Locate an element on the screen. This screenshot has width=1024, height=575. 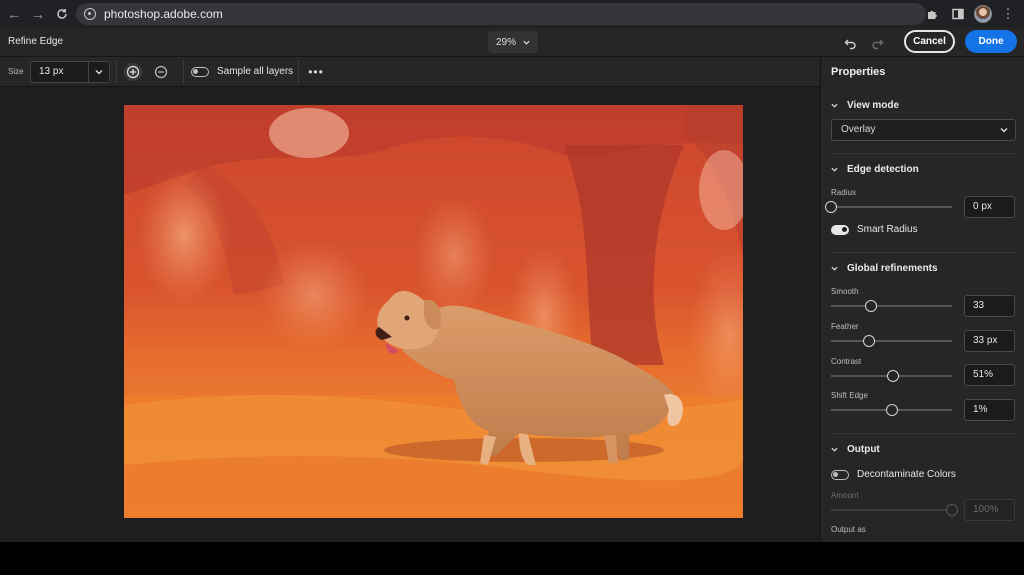
section-edge-detection: Edge detection is located at coordinates (875, 169).